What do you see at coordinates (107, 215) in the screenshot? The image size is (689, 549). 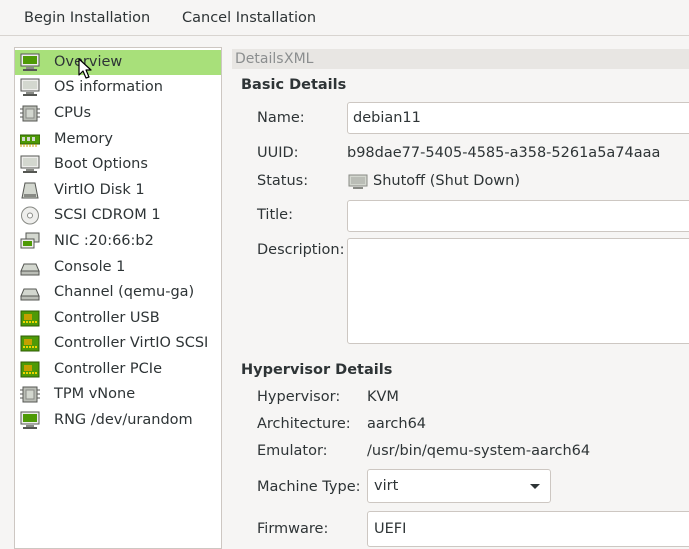 I see `sidebar-item-label: SCSI CDROM 1` at bounding box center [107, 215].